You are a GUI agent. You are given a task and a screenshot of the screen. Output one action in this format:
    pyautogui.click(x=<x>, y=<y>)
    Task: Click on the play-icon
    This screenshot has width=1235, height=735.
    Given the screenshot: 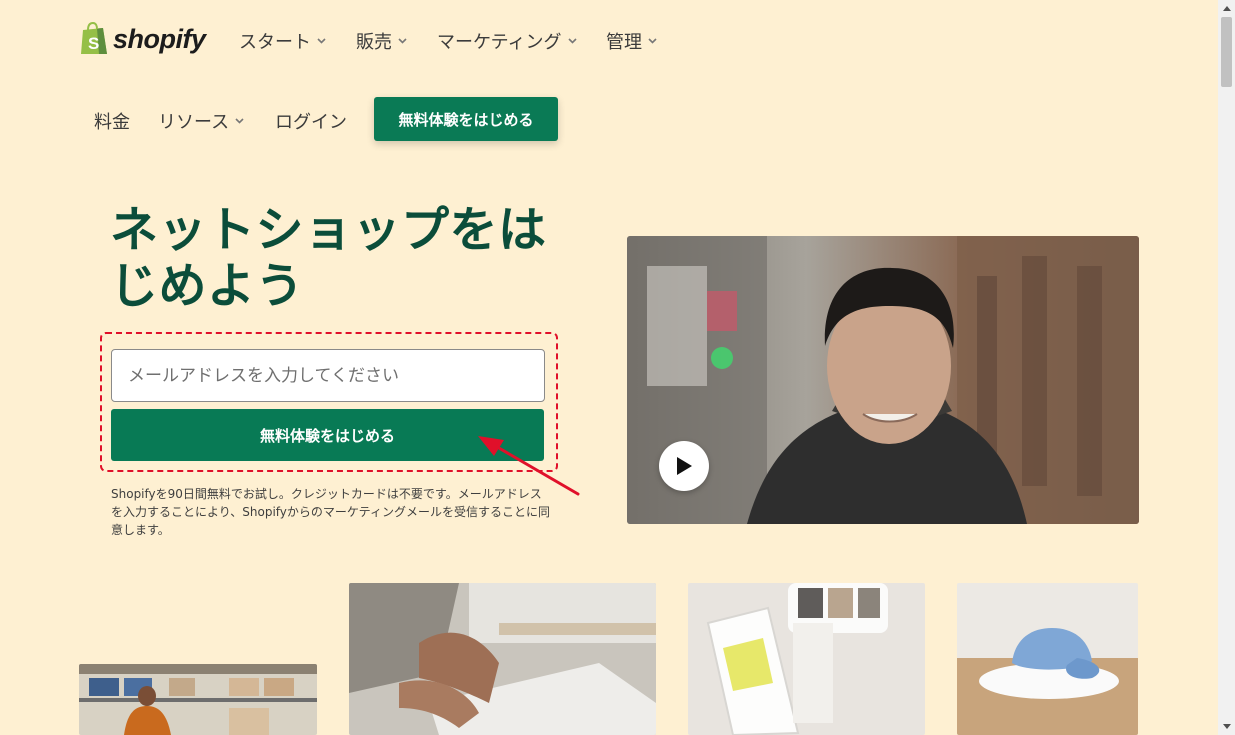 What is the action you would take?
    pyautogui.click(x=684, y=466)
    